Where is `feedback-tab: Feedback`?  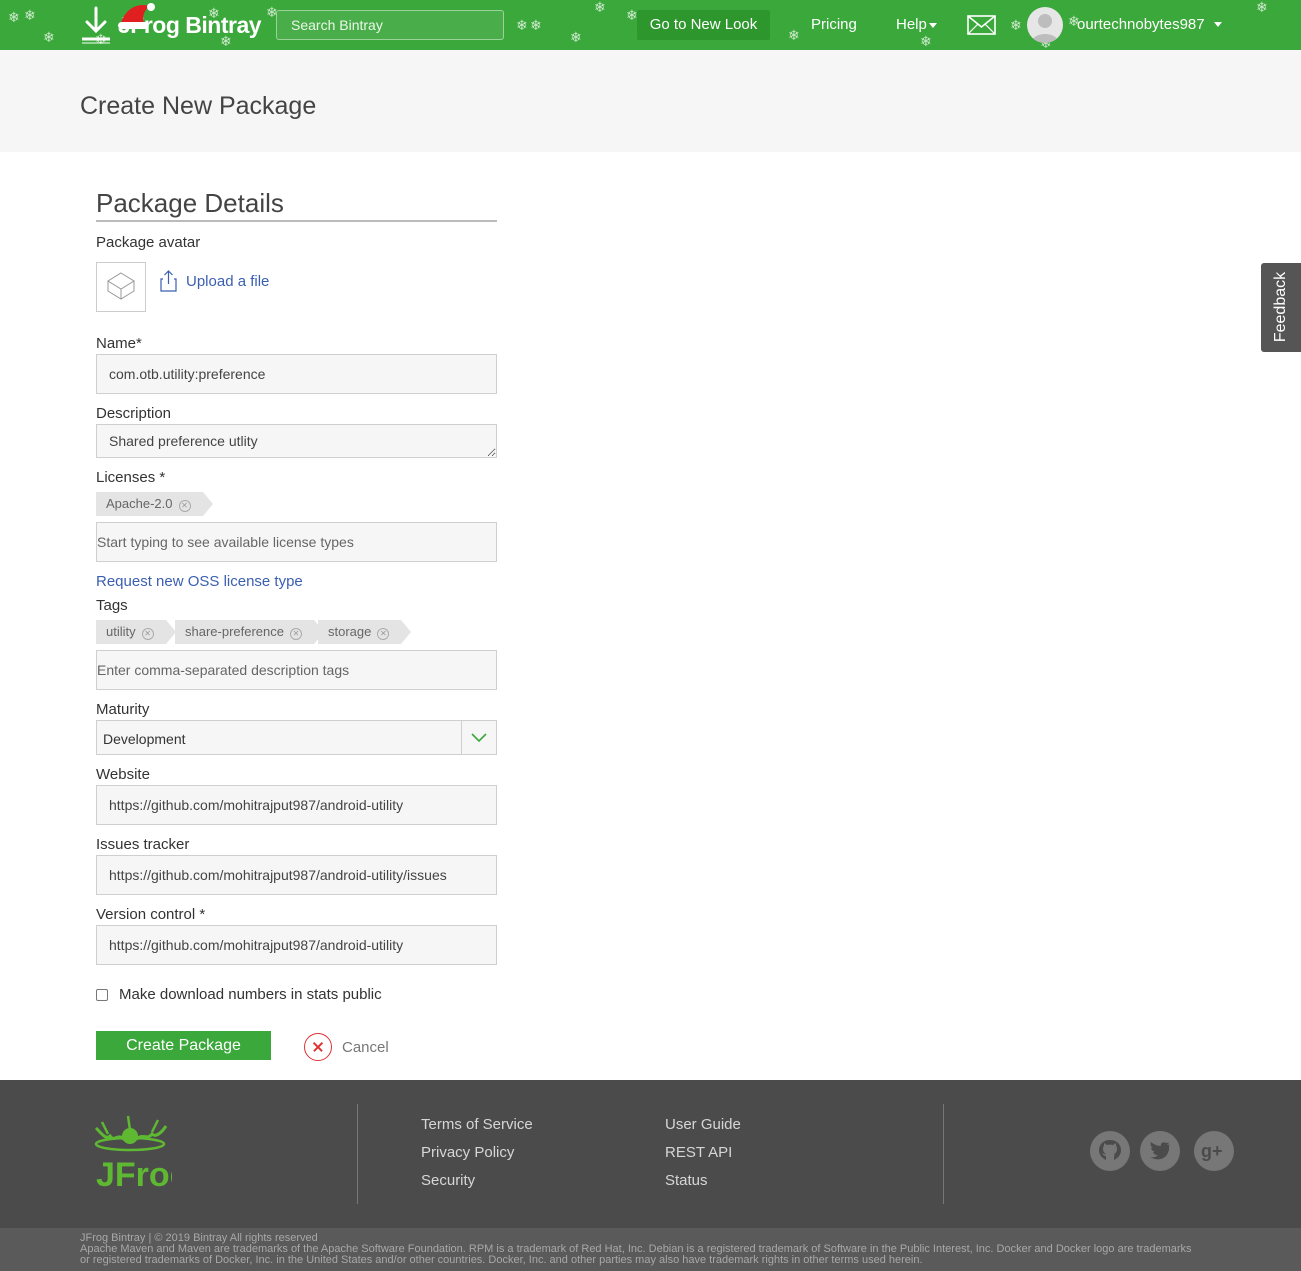
feedback-tab: Feedback is located at coordinates (1281, 307).